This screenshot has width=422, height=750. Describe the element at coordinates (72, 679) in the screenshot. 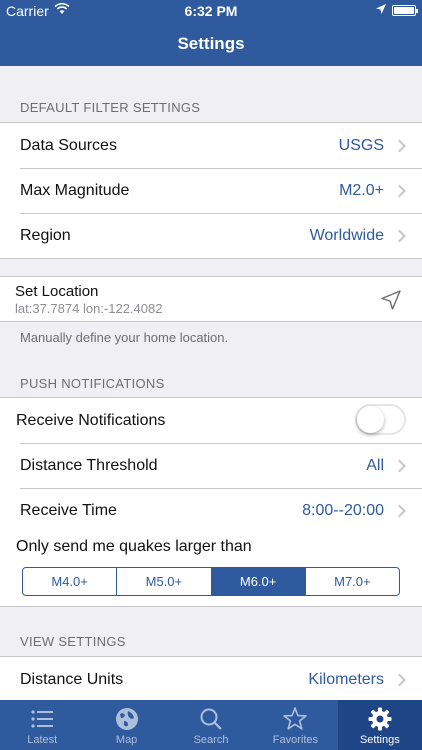

I see `row-label: Distance Units` at that location.